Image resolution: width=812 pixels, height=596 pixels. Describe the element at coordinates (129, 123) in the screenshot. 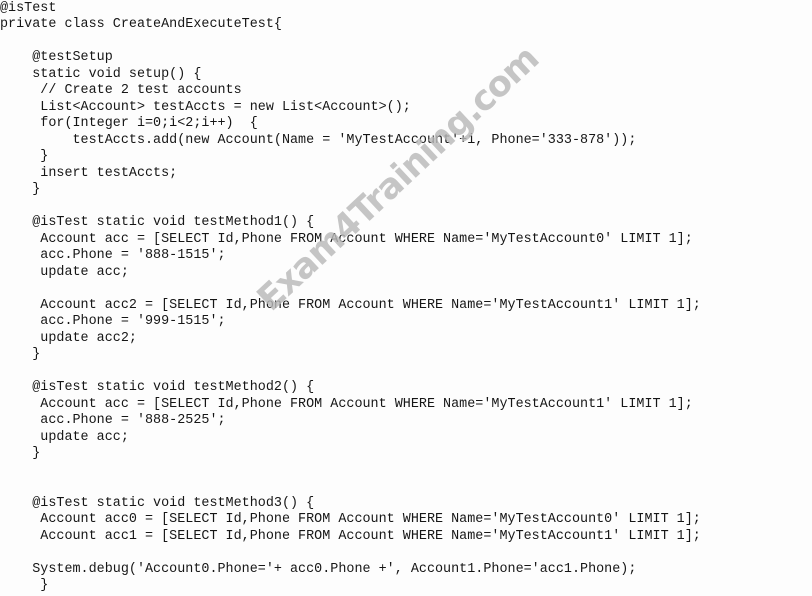

I see `code-line: for(Integer i=0;i<2;i++) {` at that location.